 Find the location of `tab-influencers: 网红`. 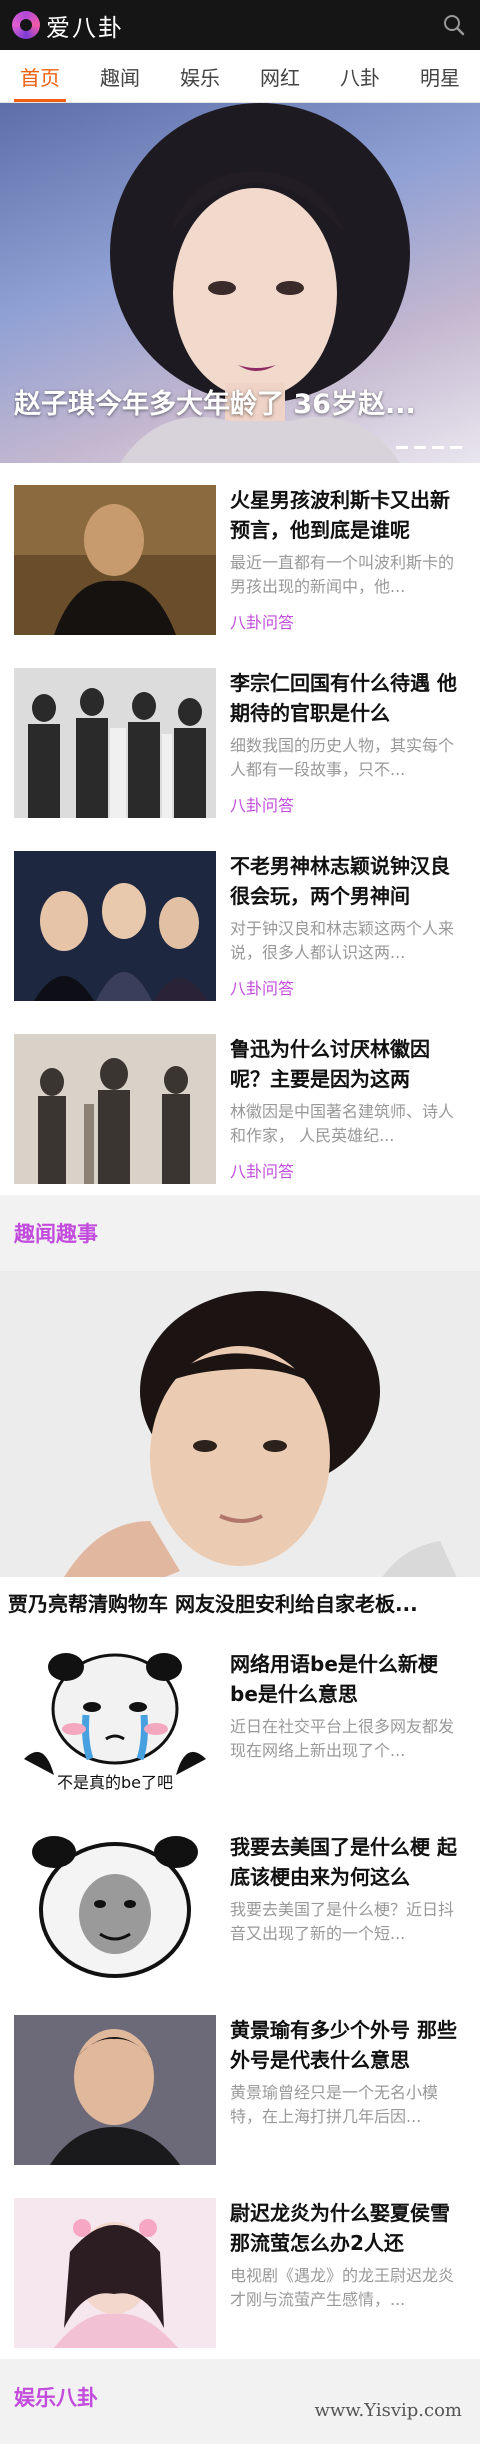

tab-influencers: 网红 is located at coordinates (280, 76).